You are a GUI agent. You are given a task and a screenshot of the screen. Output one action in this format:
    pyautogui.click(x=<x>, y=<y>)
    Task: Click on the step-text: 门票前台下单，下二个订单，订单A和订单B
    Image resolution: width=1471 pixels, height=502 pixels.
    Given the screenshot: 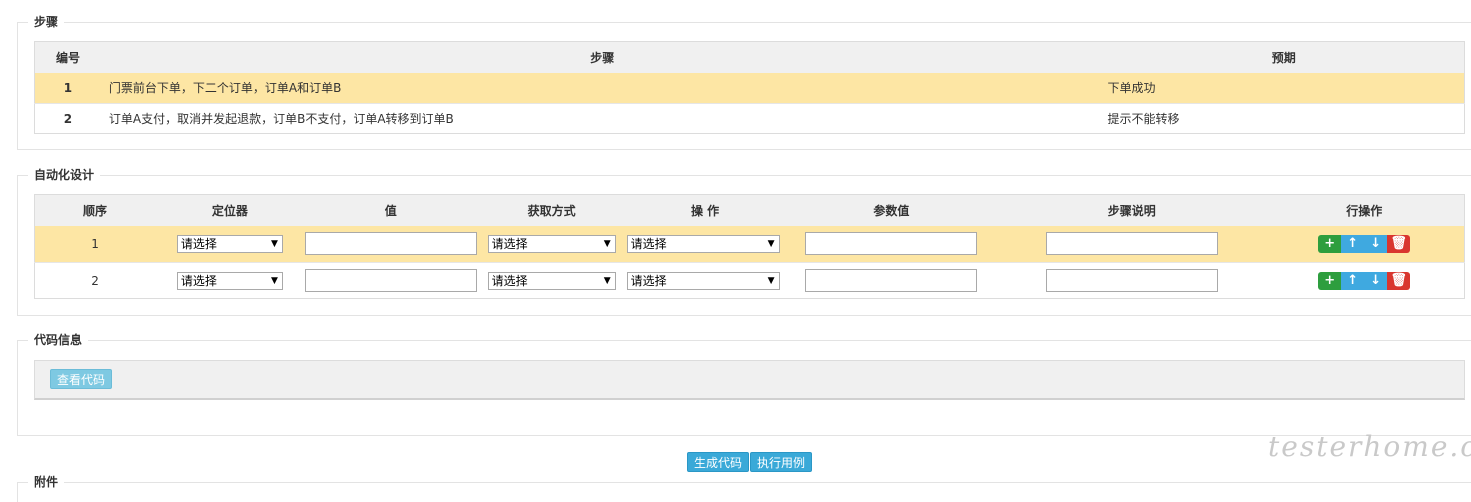 What is the action you would take?
    pyautogui.click(x=602, y=88)
    